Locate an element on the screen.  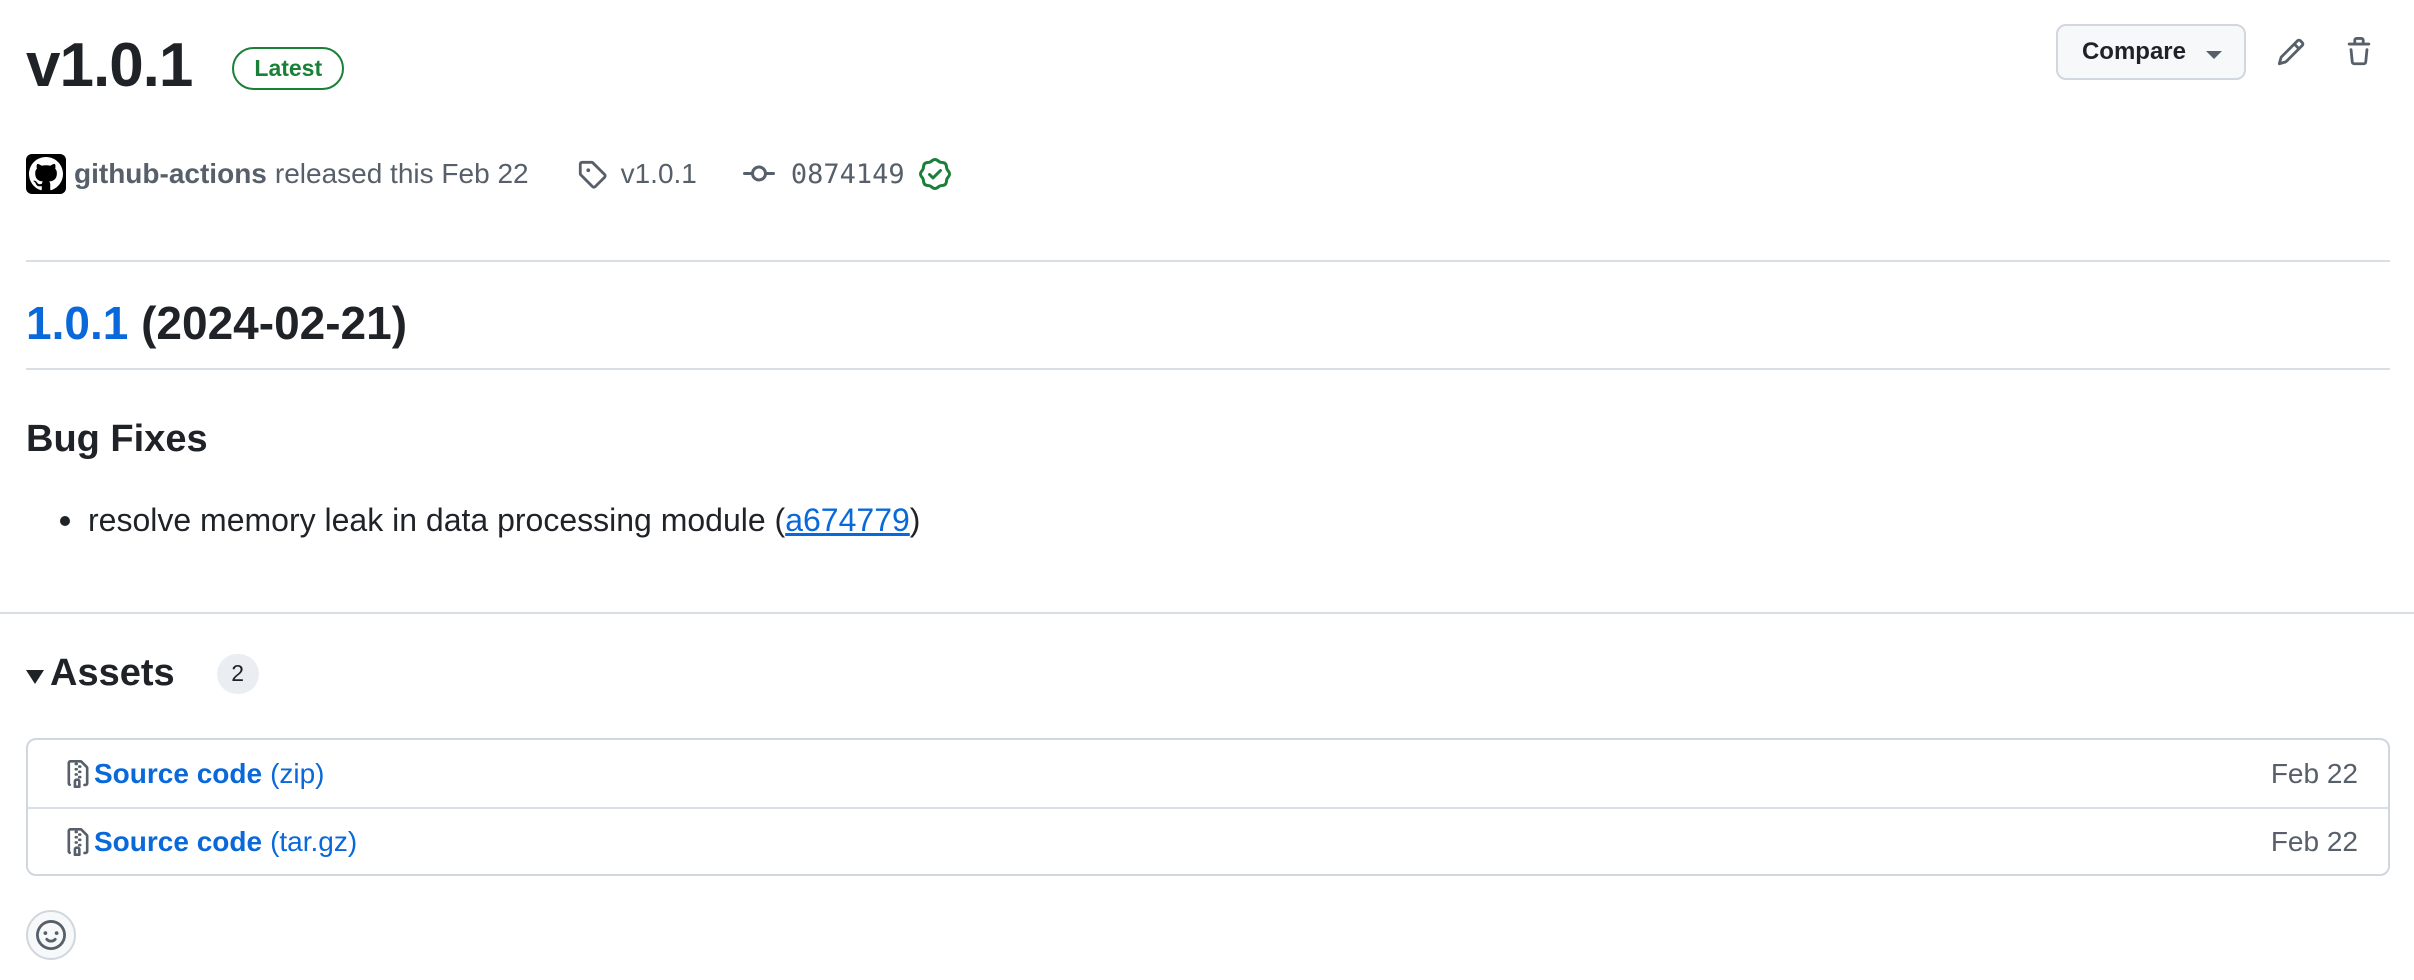
add-reaction-button is located at coordinates (51, 935).